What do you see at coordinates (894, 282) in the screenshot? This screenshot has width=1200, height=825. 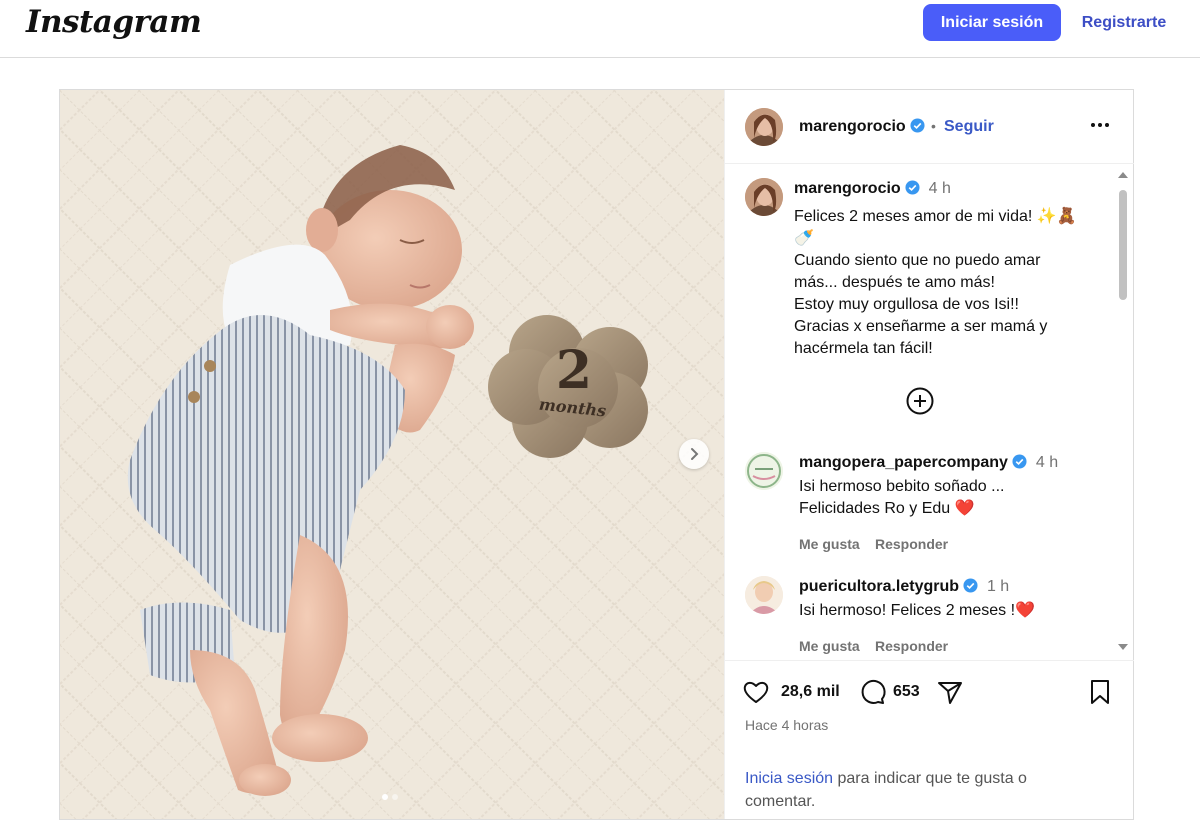 I see `caption-line: más... después te amo más!` at bounding box center [894, 282].